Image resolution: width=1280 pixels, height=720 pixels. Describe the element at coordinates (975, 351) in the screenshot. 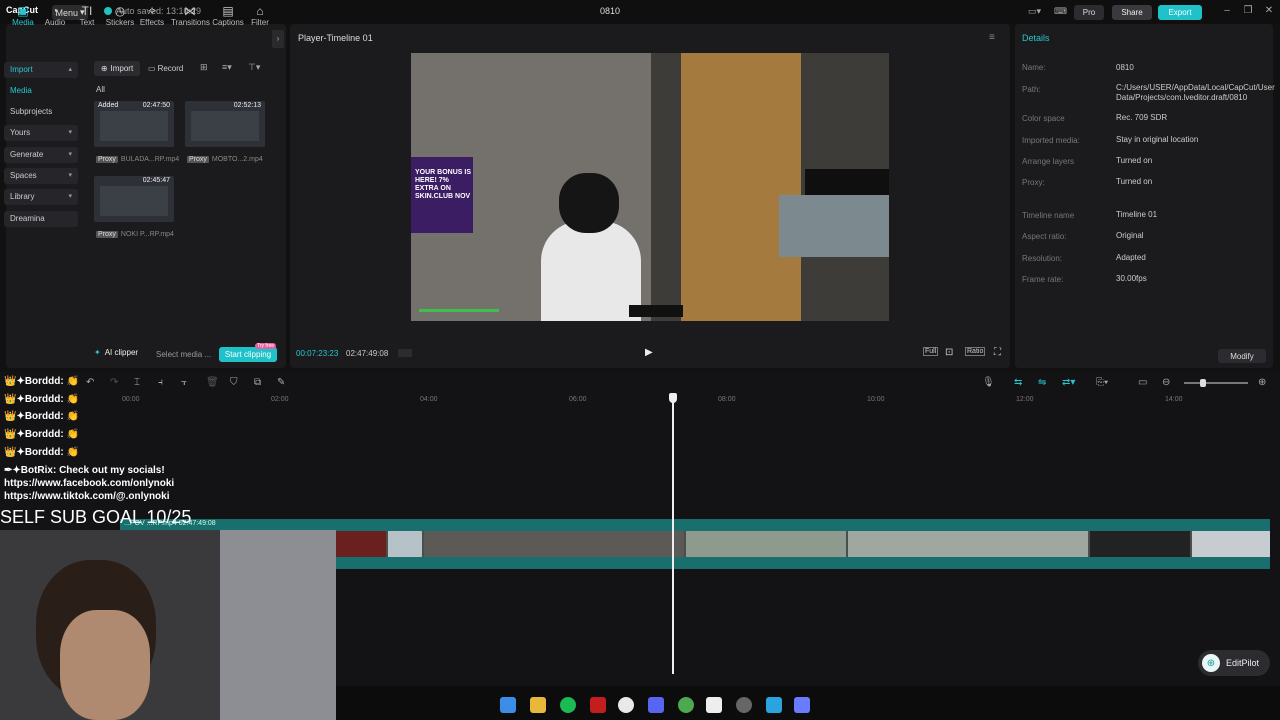

I see `ratio-button: Ratio` at that location.